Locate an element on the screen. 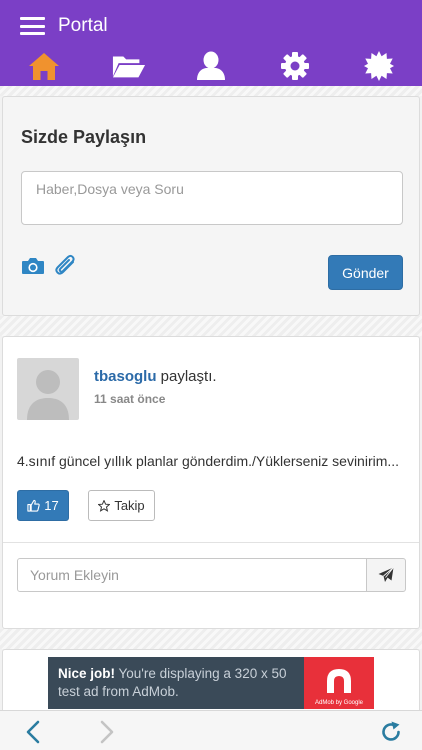 This screenshot has height=750, width=422. app-title: Portal is located at coordinates (83, 25).